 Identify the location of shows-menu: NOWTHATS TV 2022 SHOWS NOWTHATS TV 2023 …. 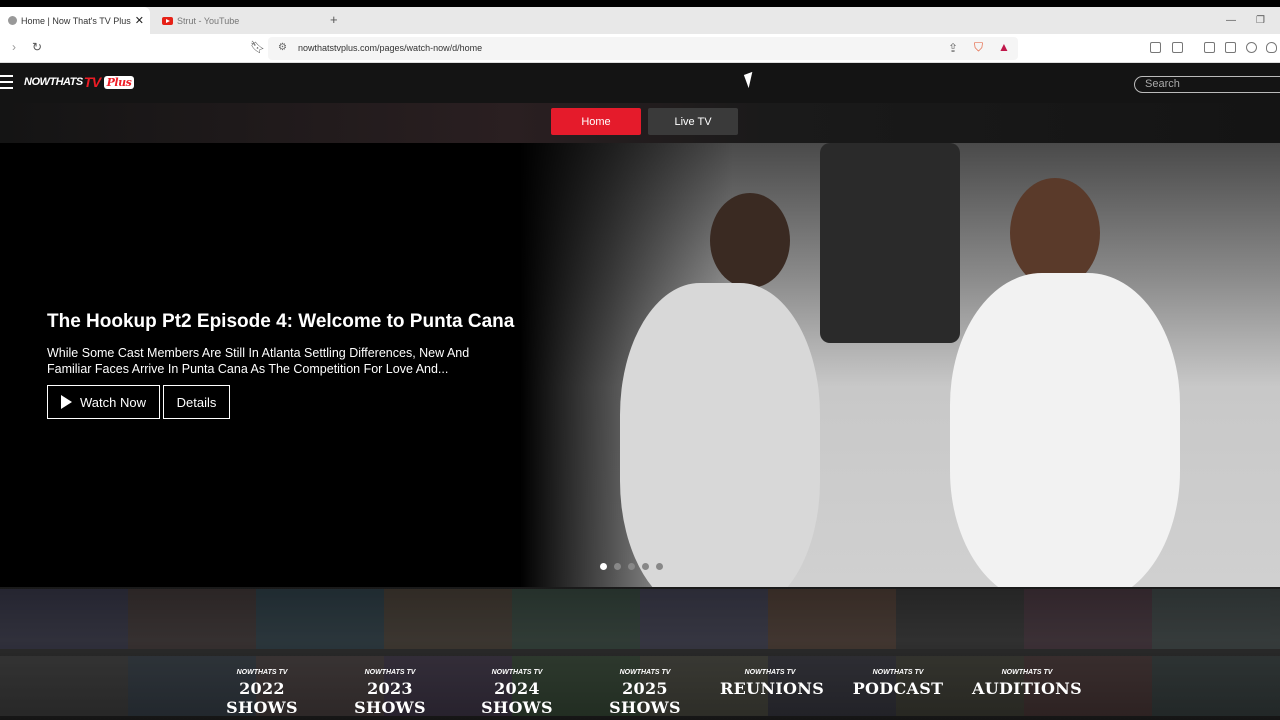
(645, 693).